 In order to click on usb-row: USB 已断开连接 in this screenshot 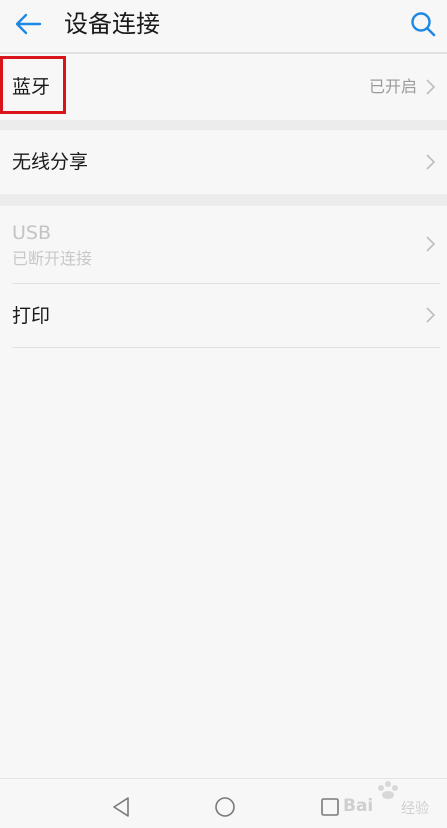, I will do `click(223, 244)`.